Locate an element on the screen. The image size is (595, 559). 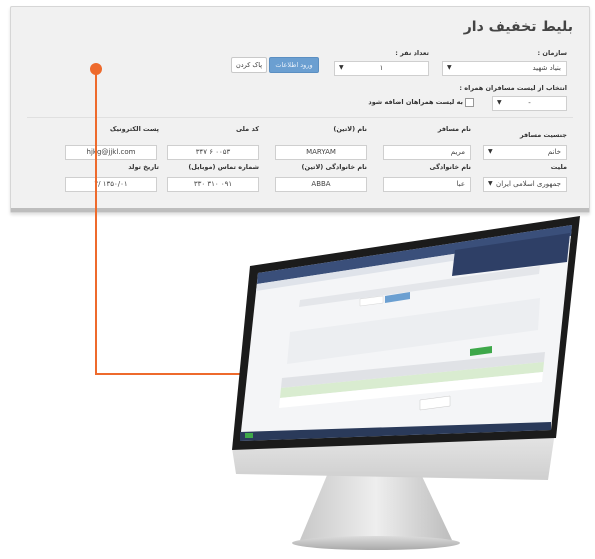
callout-dot-bottom is located at coordinates (359, 374).